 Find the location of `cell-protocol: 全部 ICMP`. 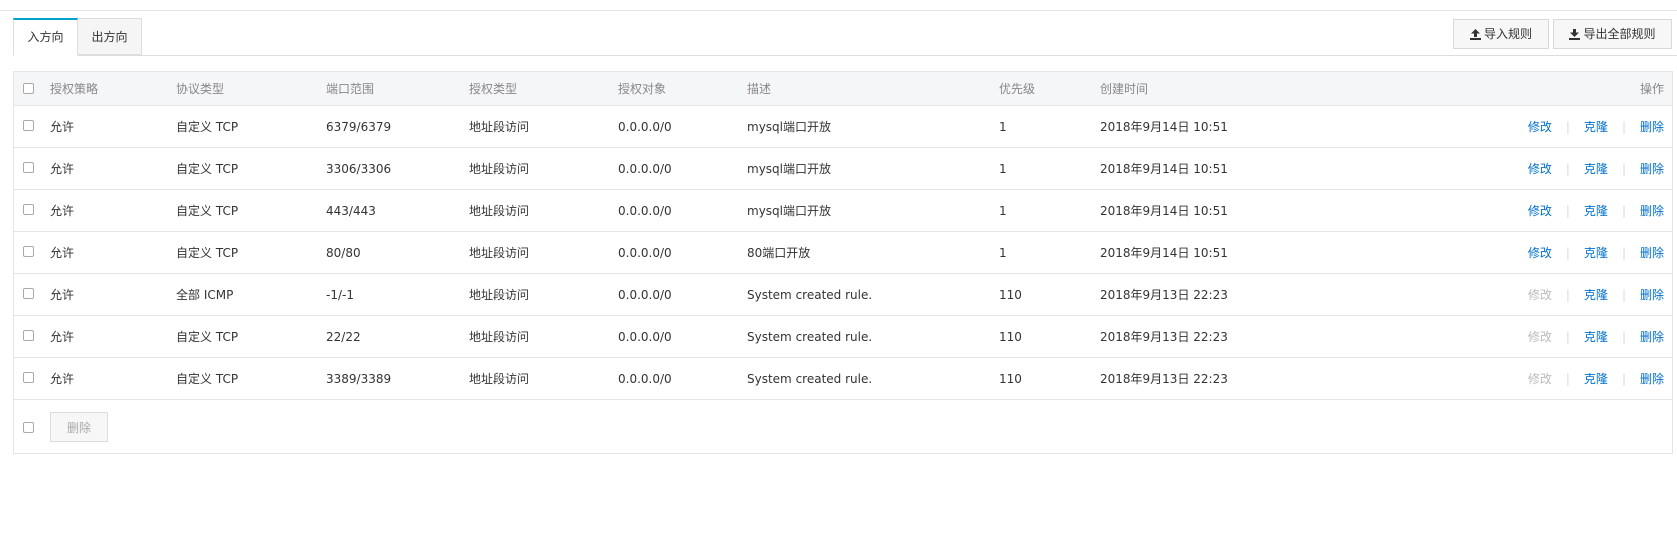

cell-protocol: 全部 ICMP is located at coordinates (205, 295).